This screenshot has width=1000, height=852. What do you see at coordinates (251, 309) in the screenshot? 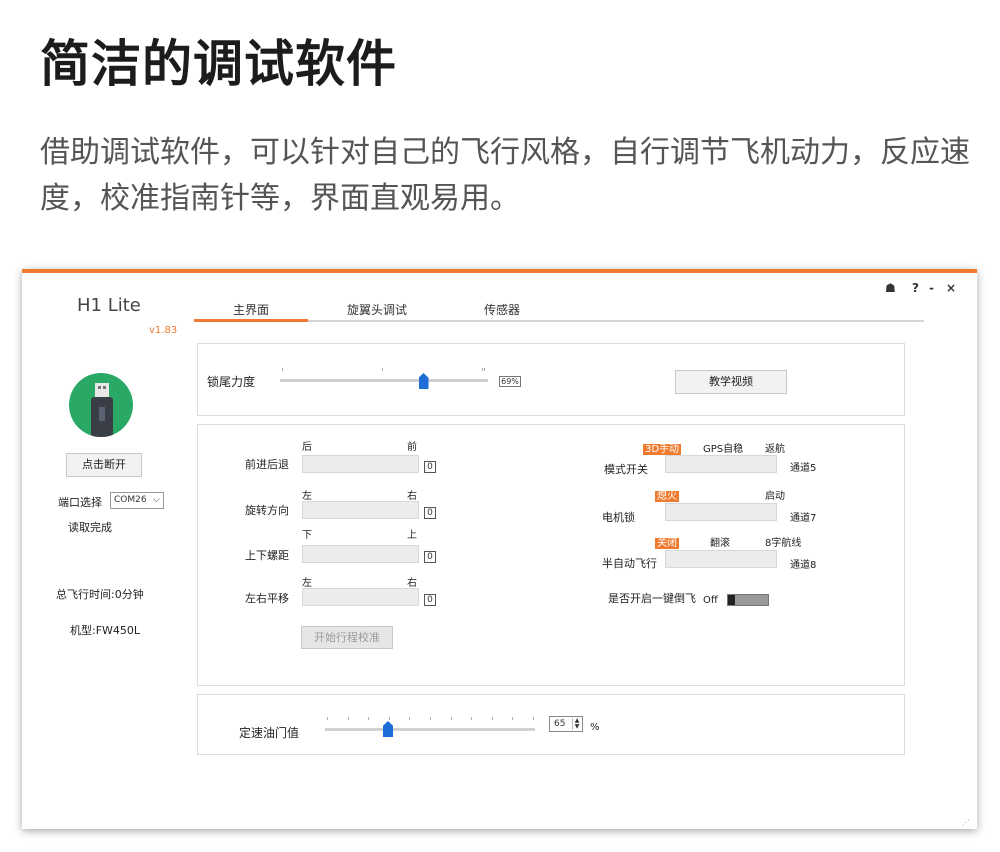
I see `tab-main: 主界面` at bounding box center [251, 309].